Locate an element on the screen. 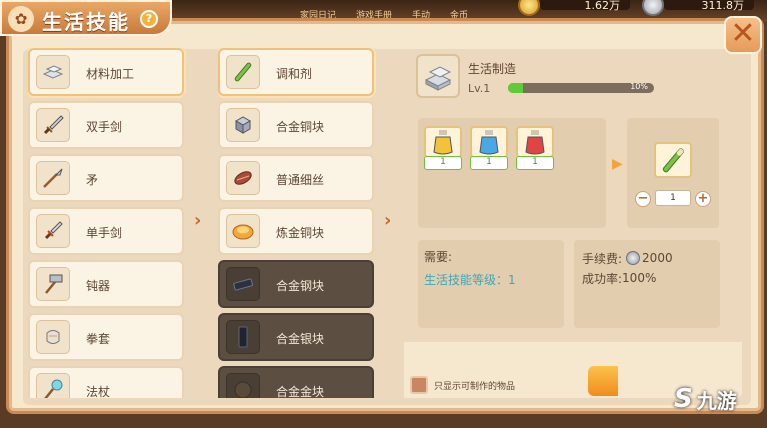  spear-icon is located at coordinates (53, 178).